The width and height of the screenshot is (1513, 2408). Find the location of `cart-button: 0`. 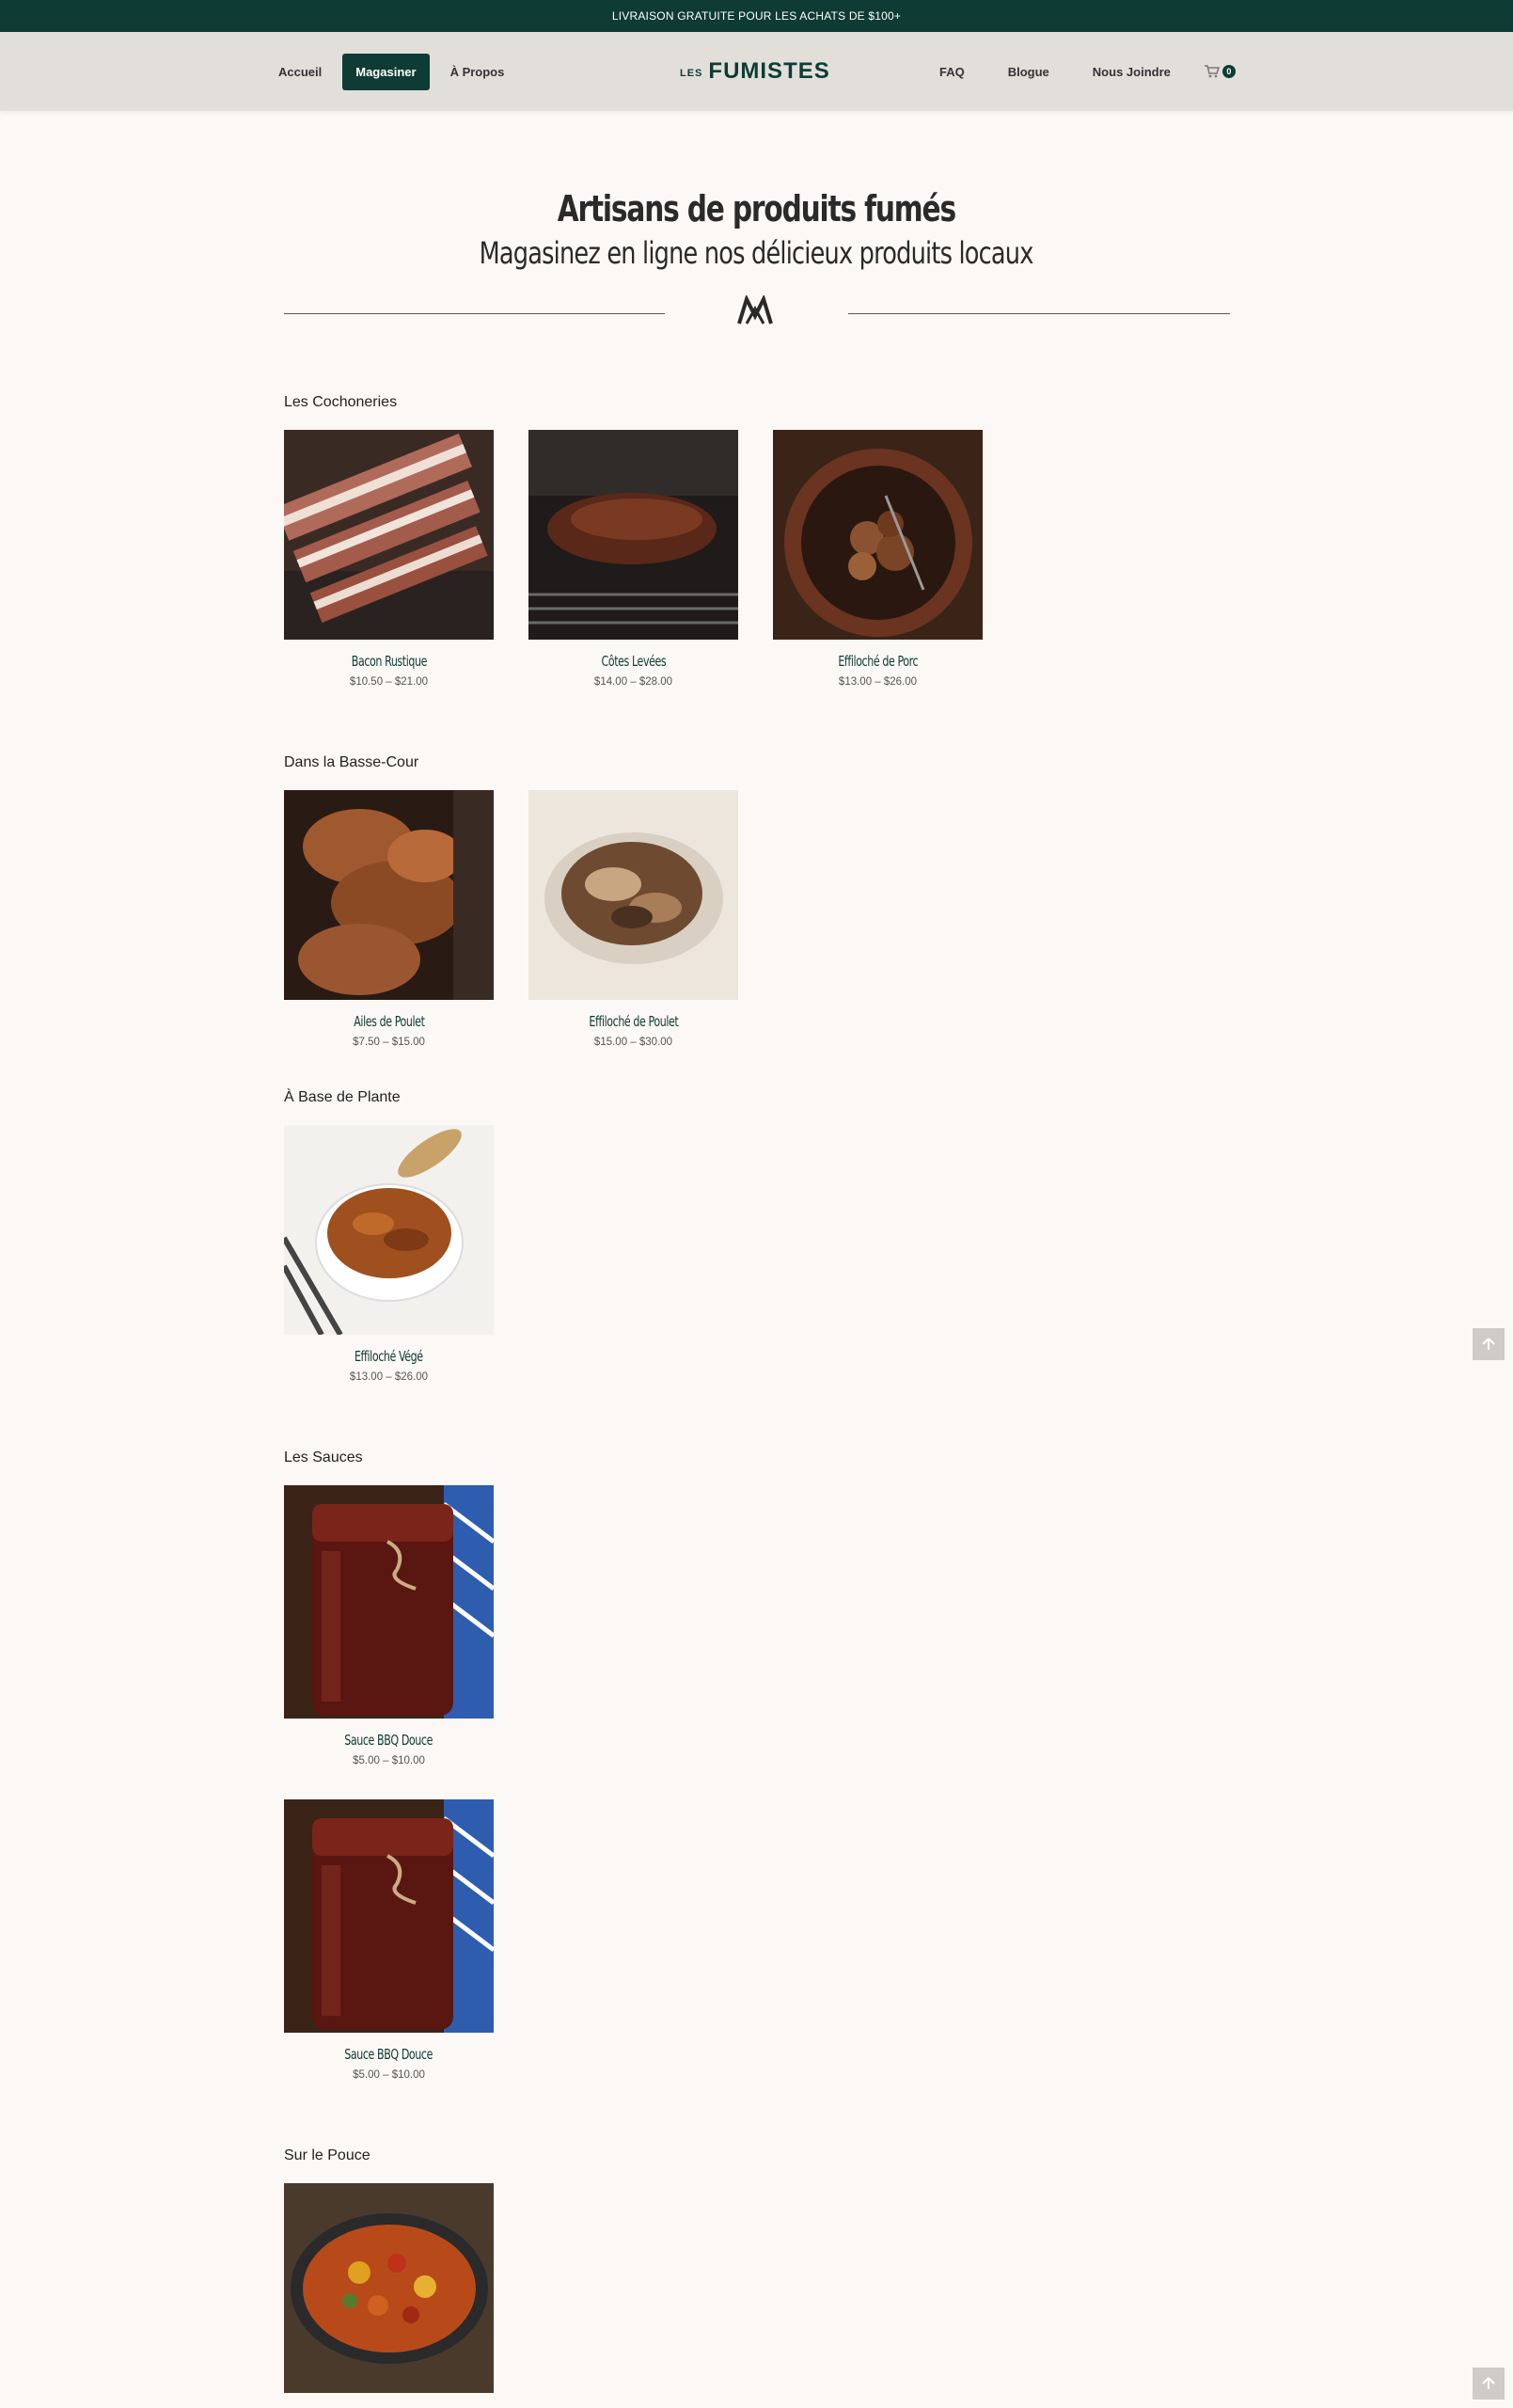

cart-button: 0 is located at coordinates (1220, 72).